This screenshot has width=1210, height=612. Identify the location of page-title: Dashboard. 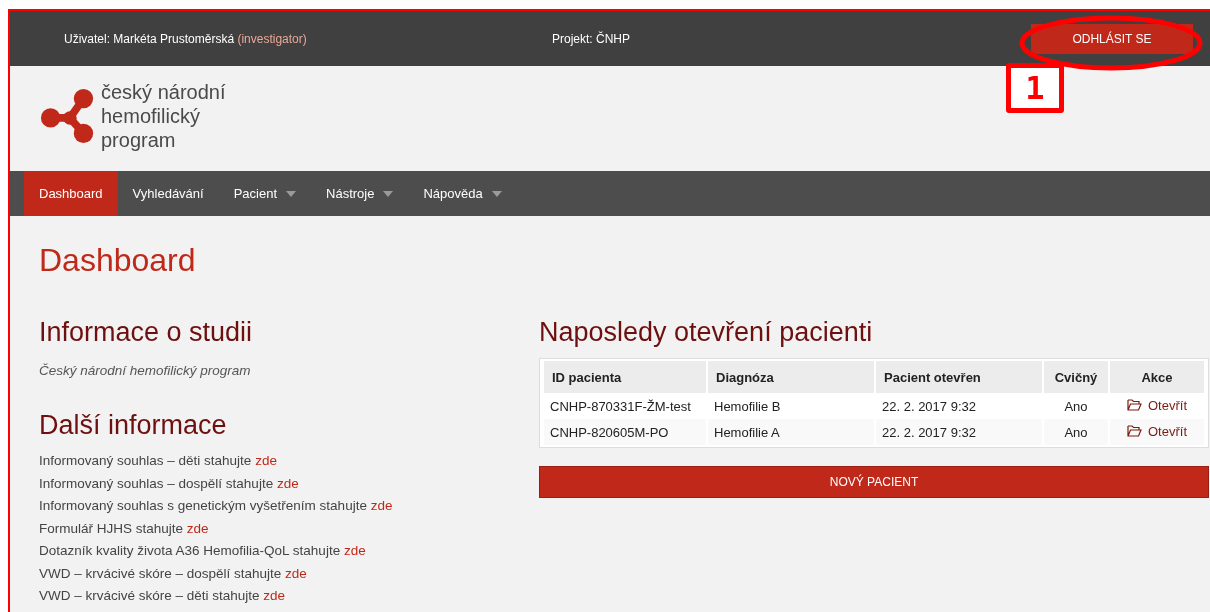
(118, 260).